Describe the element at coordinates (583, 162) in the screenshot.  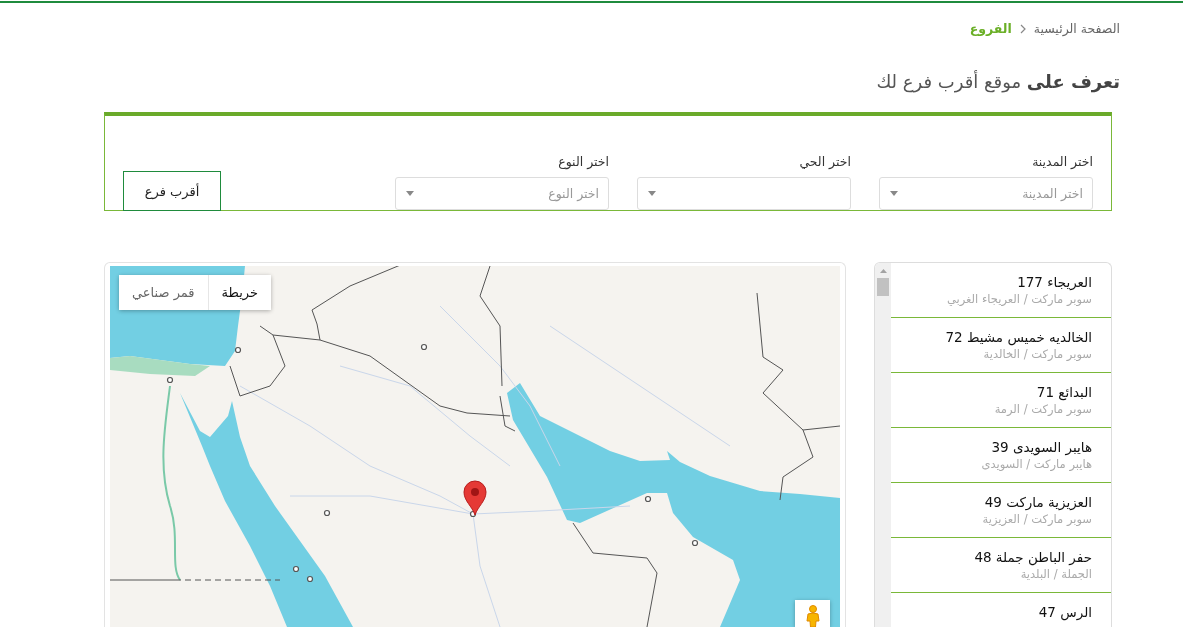
I see `field-label: اختر النوع` at that location.